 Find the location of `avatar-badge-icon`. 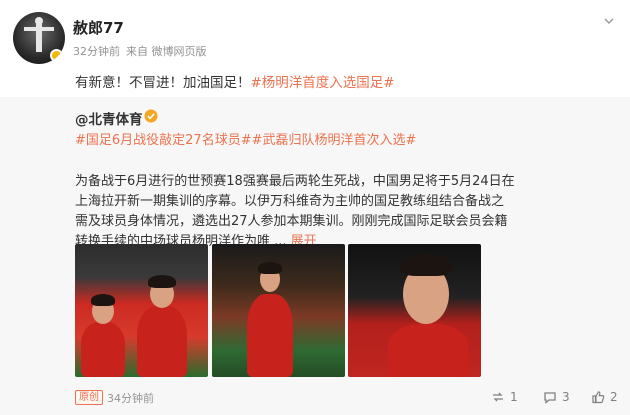

avatar-badge-icon is located at coordinates (56, 55).